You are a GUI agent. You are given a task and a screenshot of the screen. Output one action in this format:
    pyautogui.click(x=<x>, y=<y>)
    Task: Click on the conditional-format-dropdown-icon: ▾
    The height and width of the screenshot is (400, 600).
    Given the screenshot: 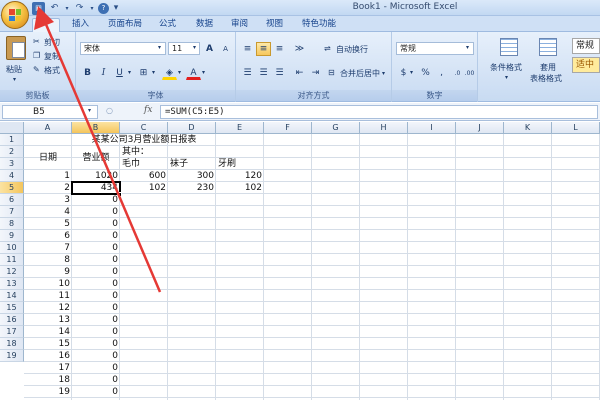 What is the action you would take?
    pyautogui.click(x=506, y=77)
    